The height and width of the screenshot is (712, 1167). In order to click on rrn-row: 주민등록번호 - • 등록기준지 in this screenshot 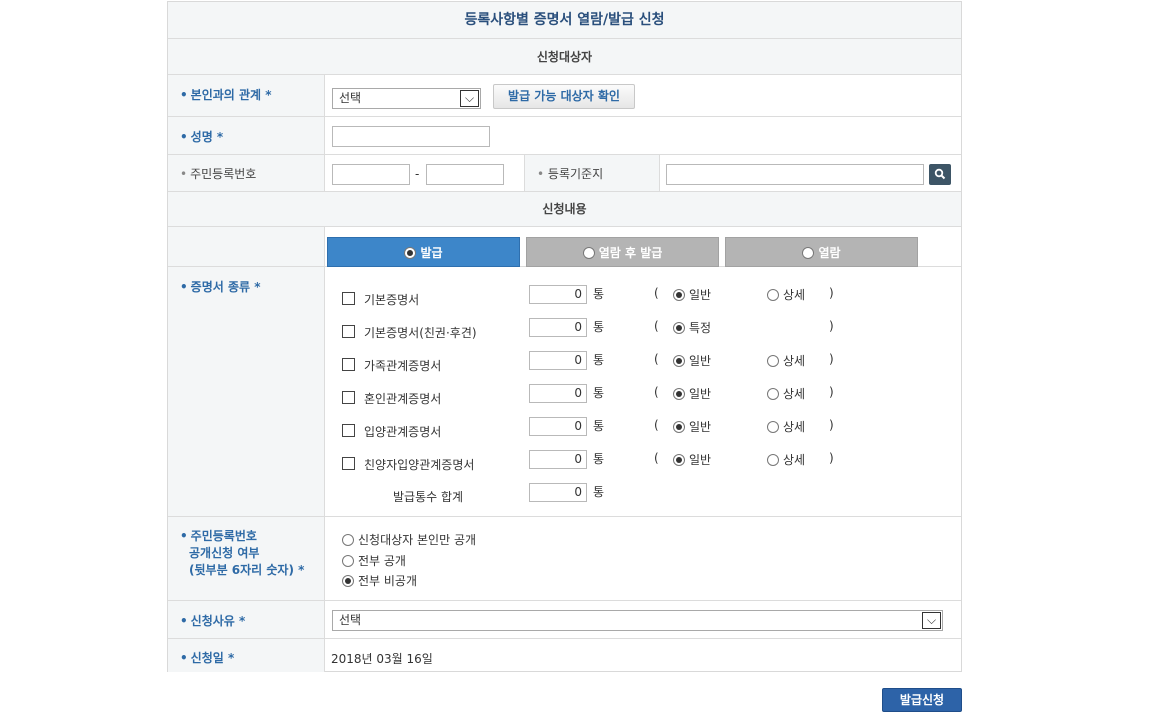, I will do `click(564, 173)`.